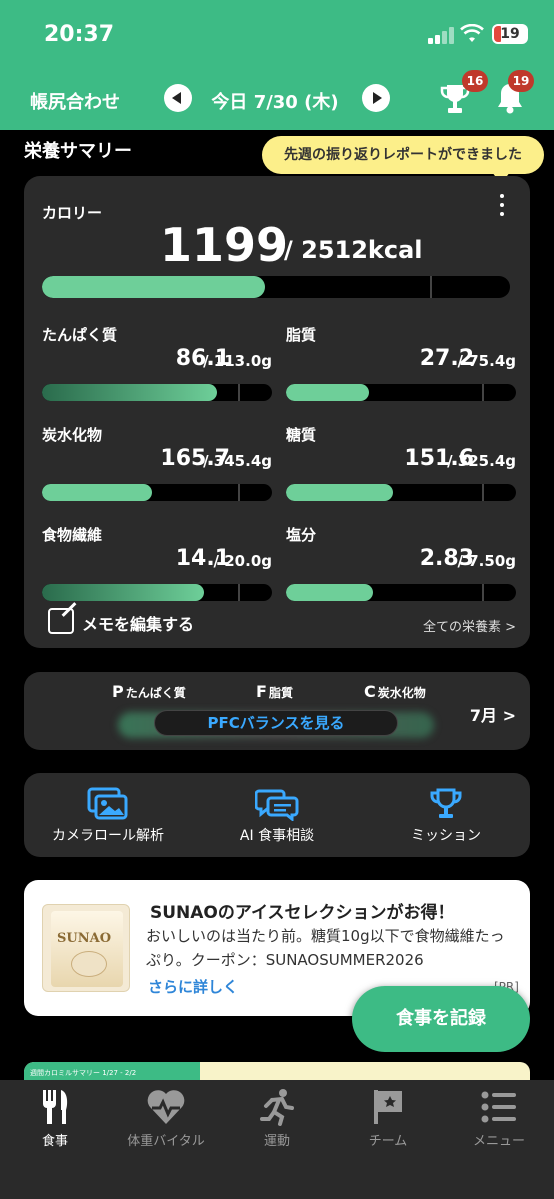  What do you see at coordinates (277, 805) in the screenshot?
I see `chat-bubbles-icon` at bounding box center [277, 805].